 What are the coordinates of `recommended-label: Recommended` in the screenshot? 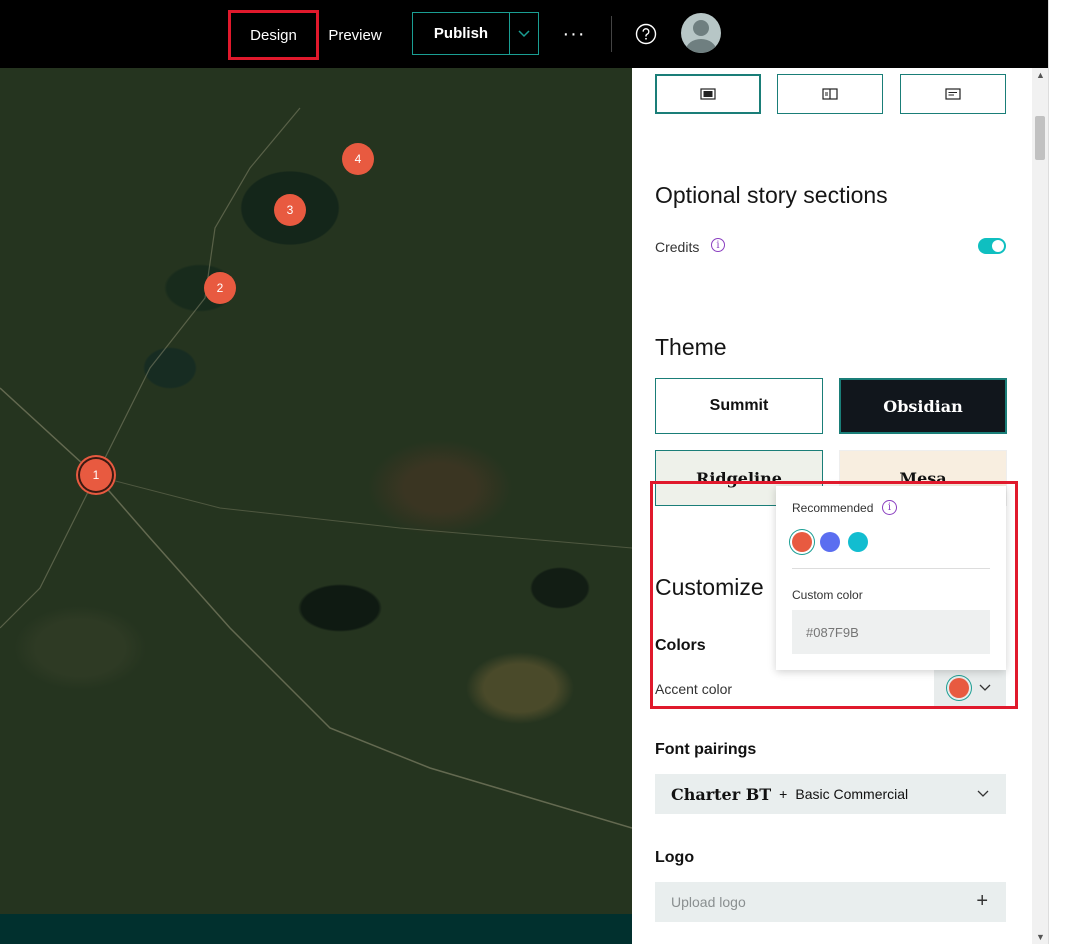 It's located at (833, 508).